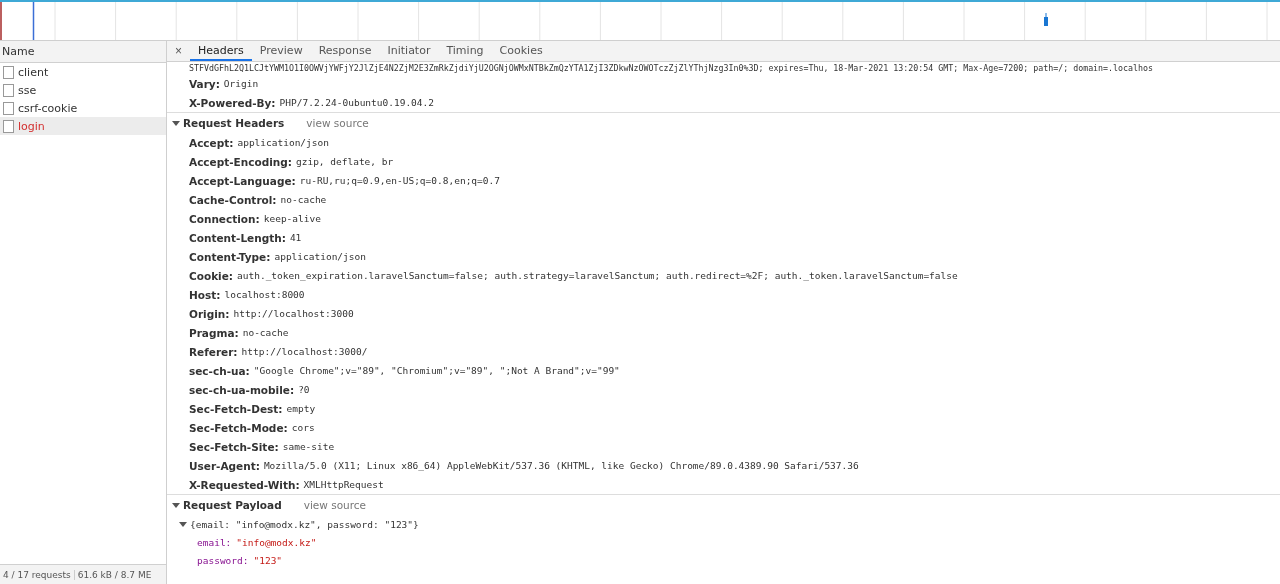 This screenshot has width=1280, height=584. Describe the element at coordinates (205, 294) in the screenshot. I see `header-name: Host:` at that location.